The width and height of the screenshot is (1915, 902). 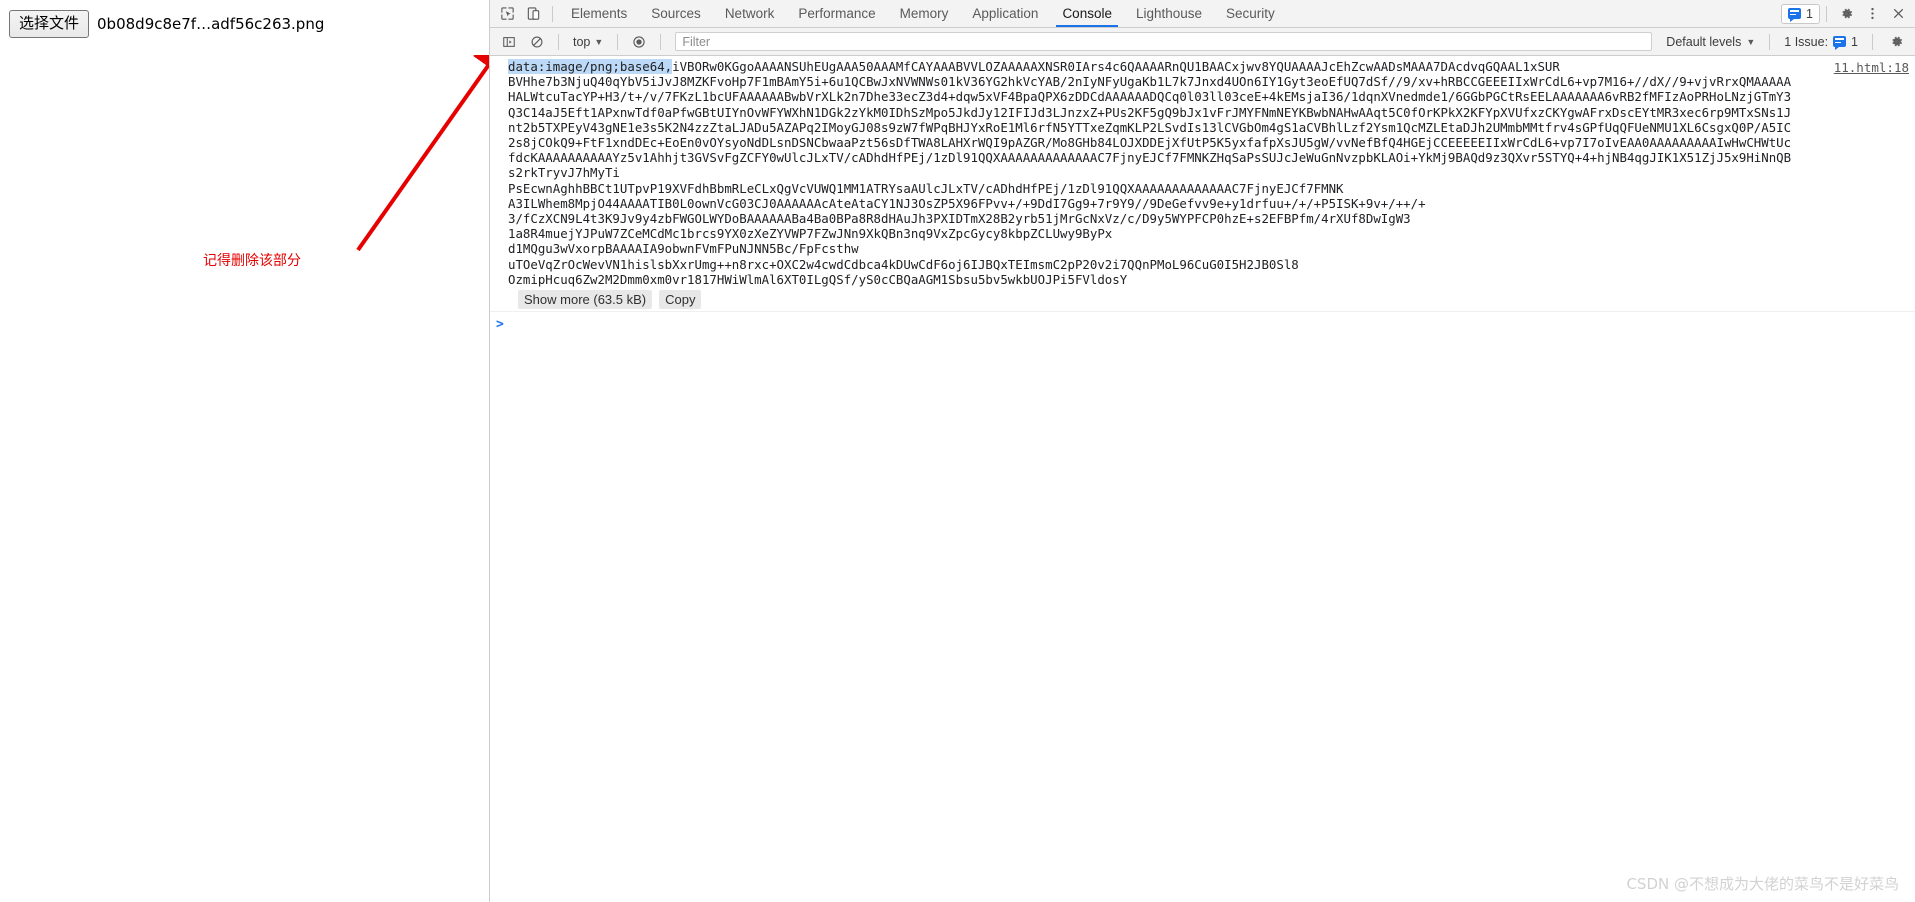 I want to click on console-prompt-row: >, so click(x=1202, y=325).